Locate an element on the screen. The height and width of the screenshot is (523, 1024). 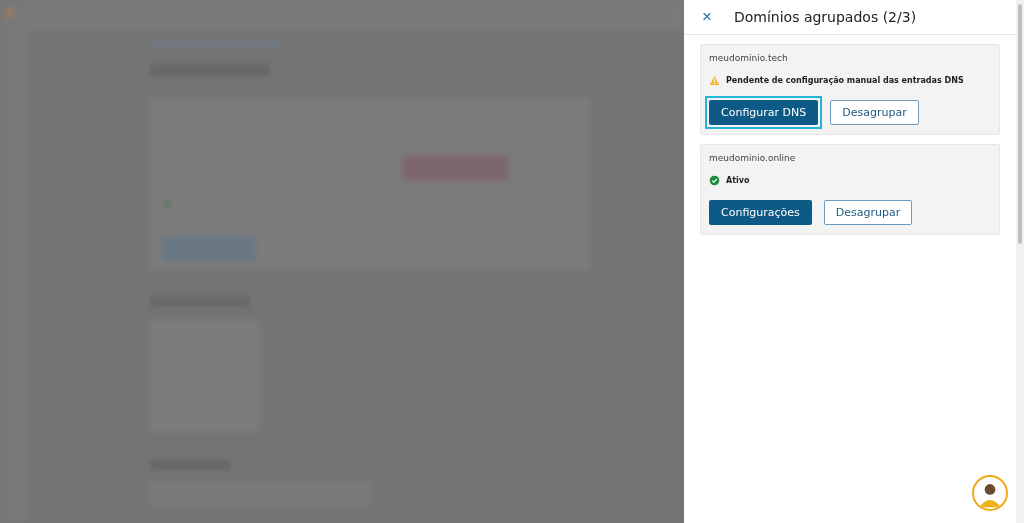
warning-icon is located at coordinates (714, 80).